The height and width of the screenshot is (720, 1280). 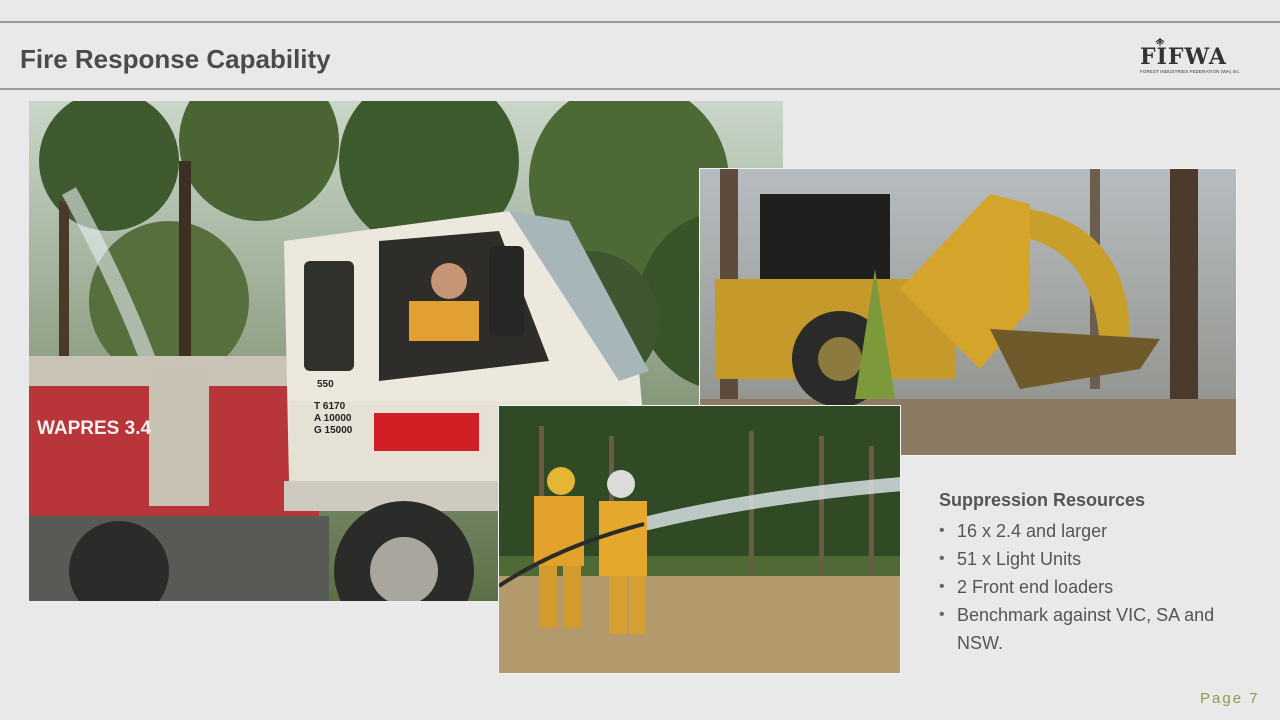 I want to click on page-number: Page 7, so click(x=1230, y=698).